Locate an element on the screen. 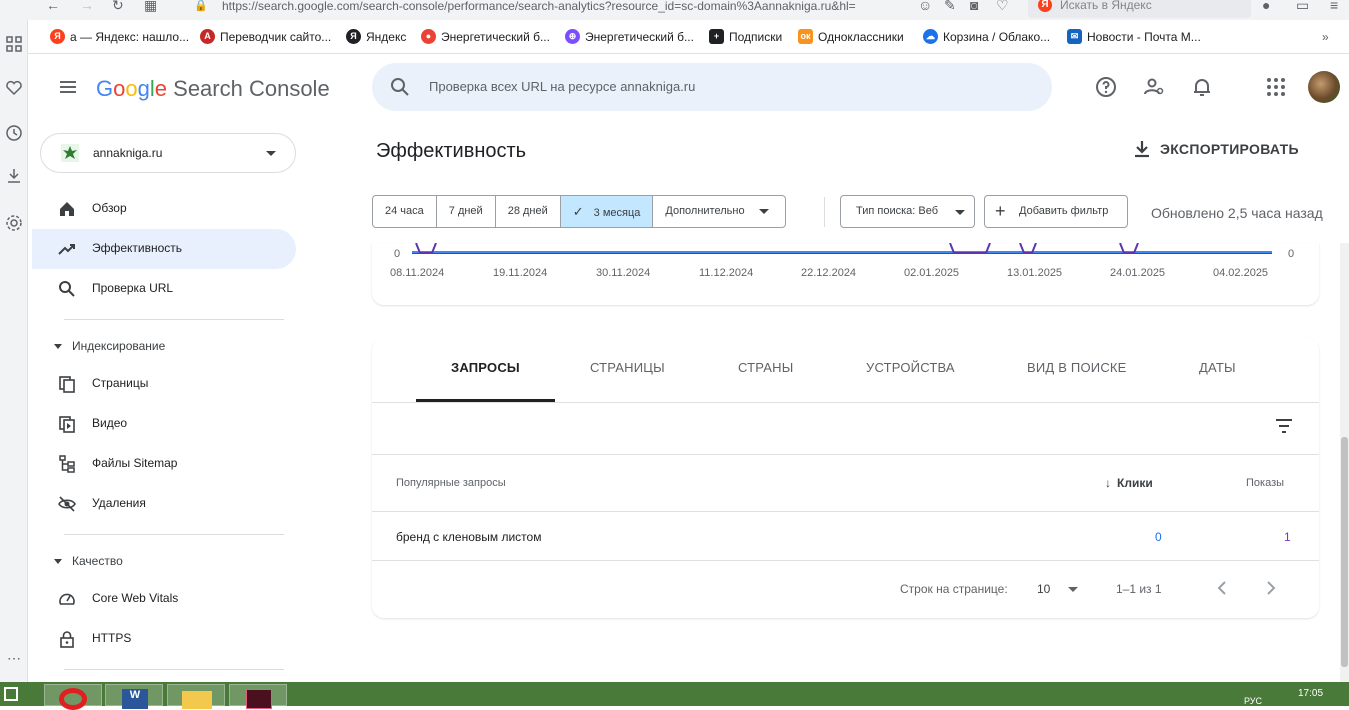 Image resolution: width=1349 pixels, height=710 pixels. search-icon is located at coordinates (67, 289).